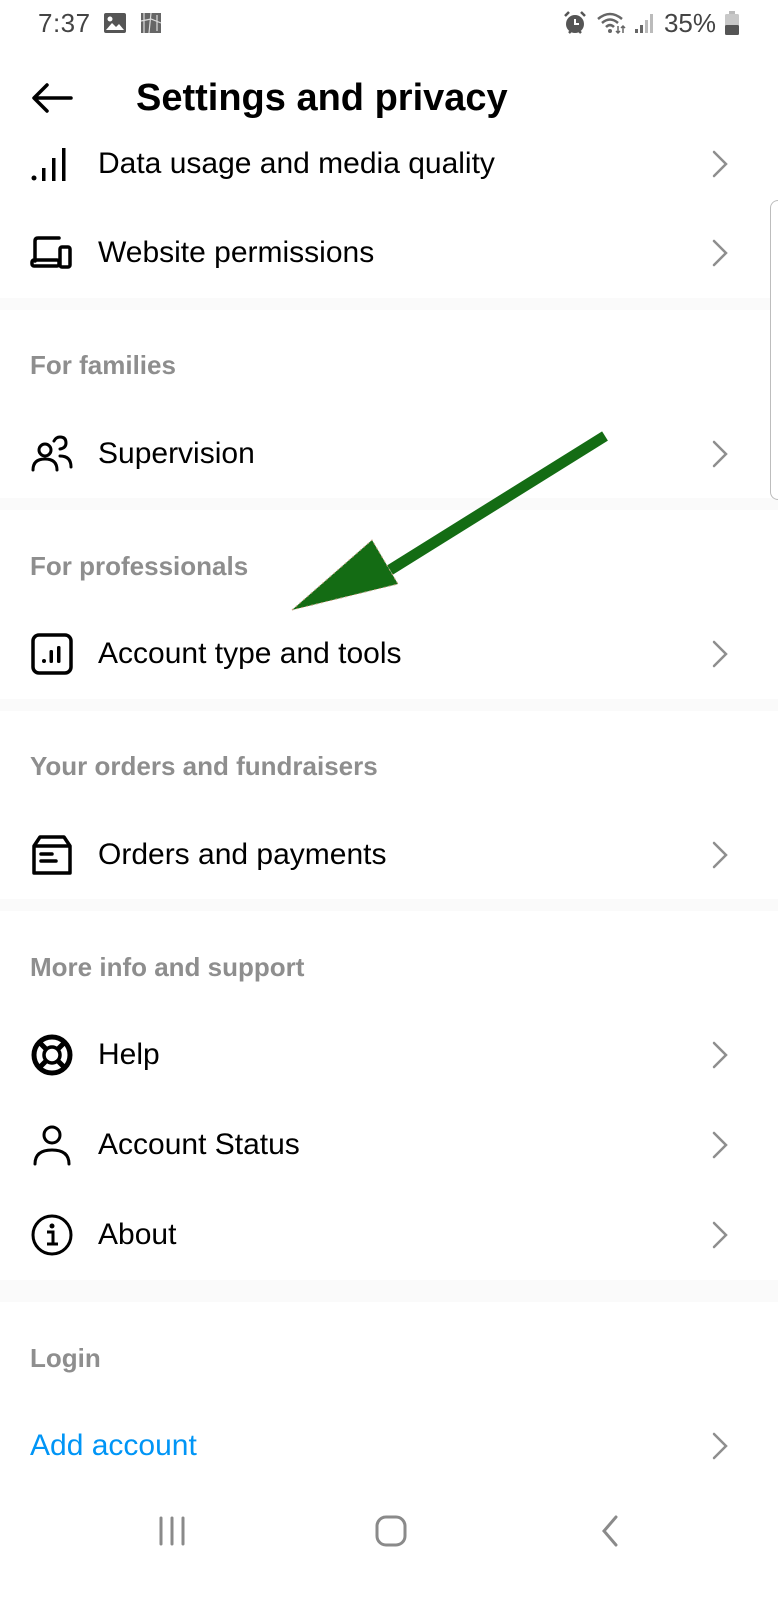  What do you see at coordinates (115, 23) in the screenshot?
I see `gallery-icon` at bounding box center [115, 23].